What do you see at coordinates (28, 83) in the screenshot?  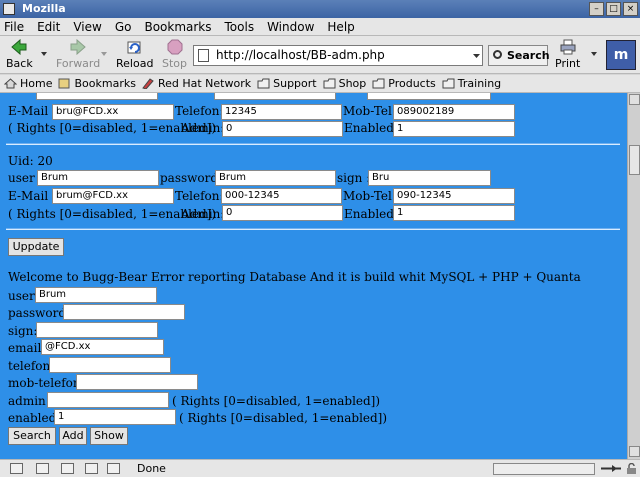 I see `bookmark-home: Home` at bounding box center [28, 83].